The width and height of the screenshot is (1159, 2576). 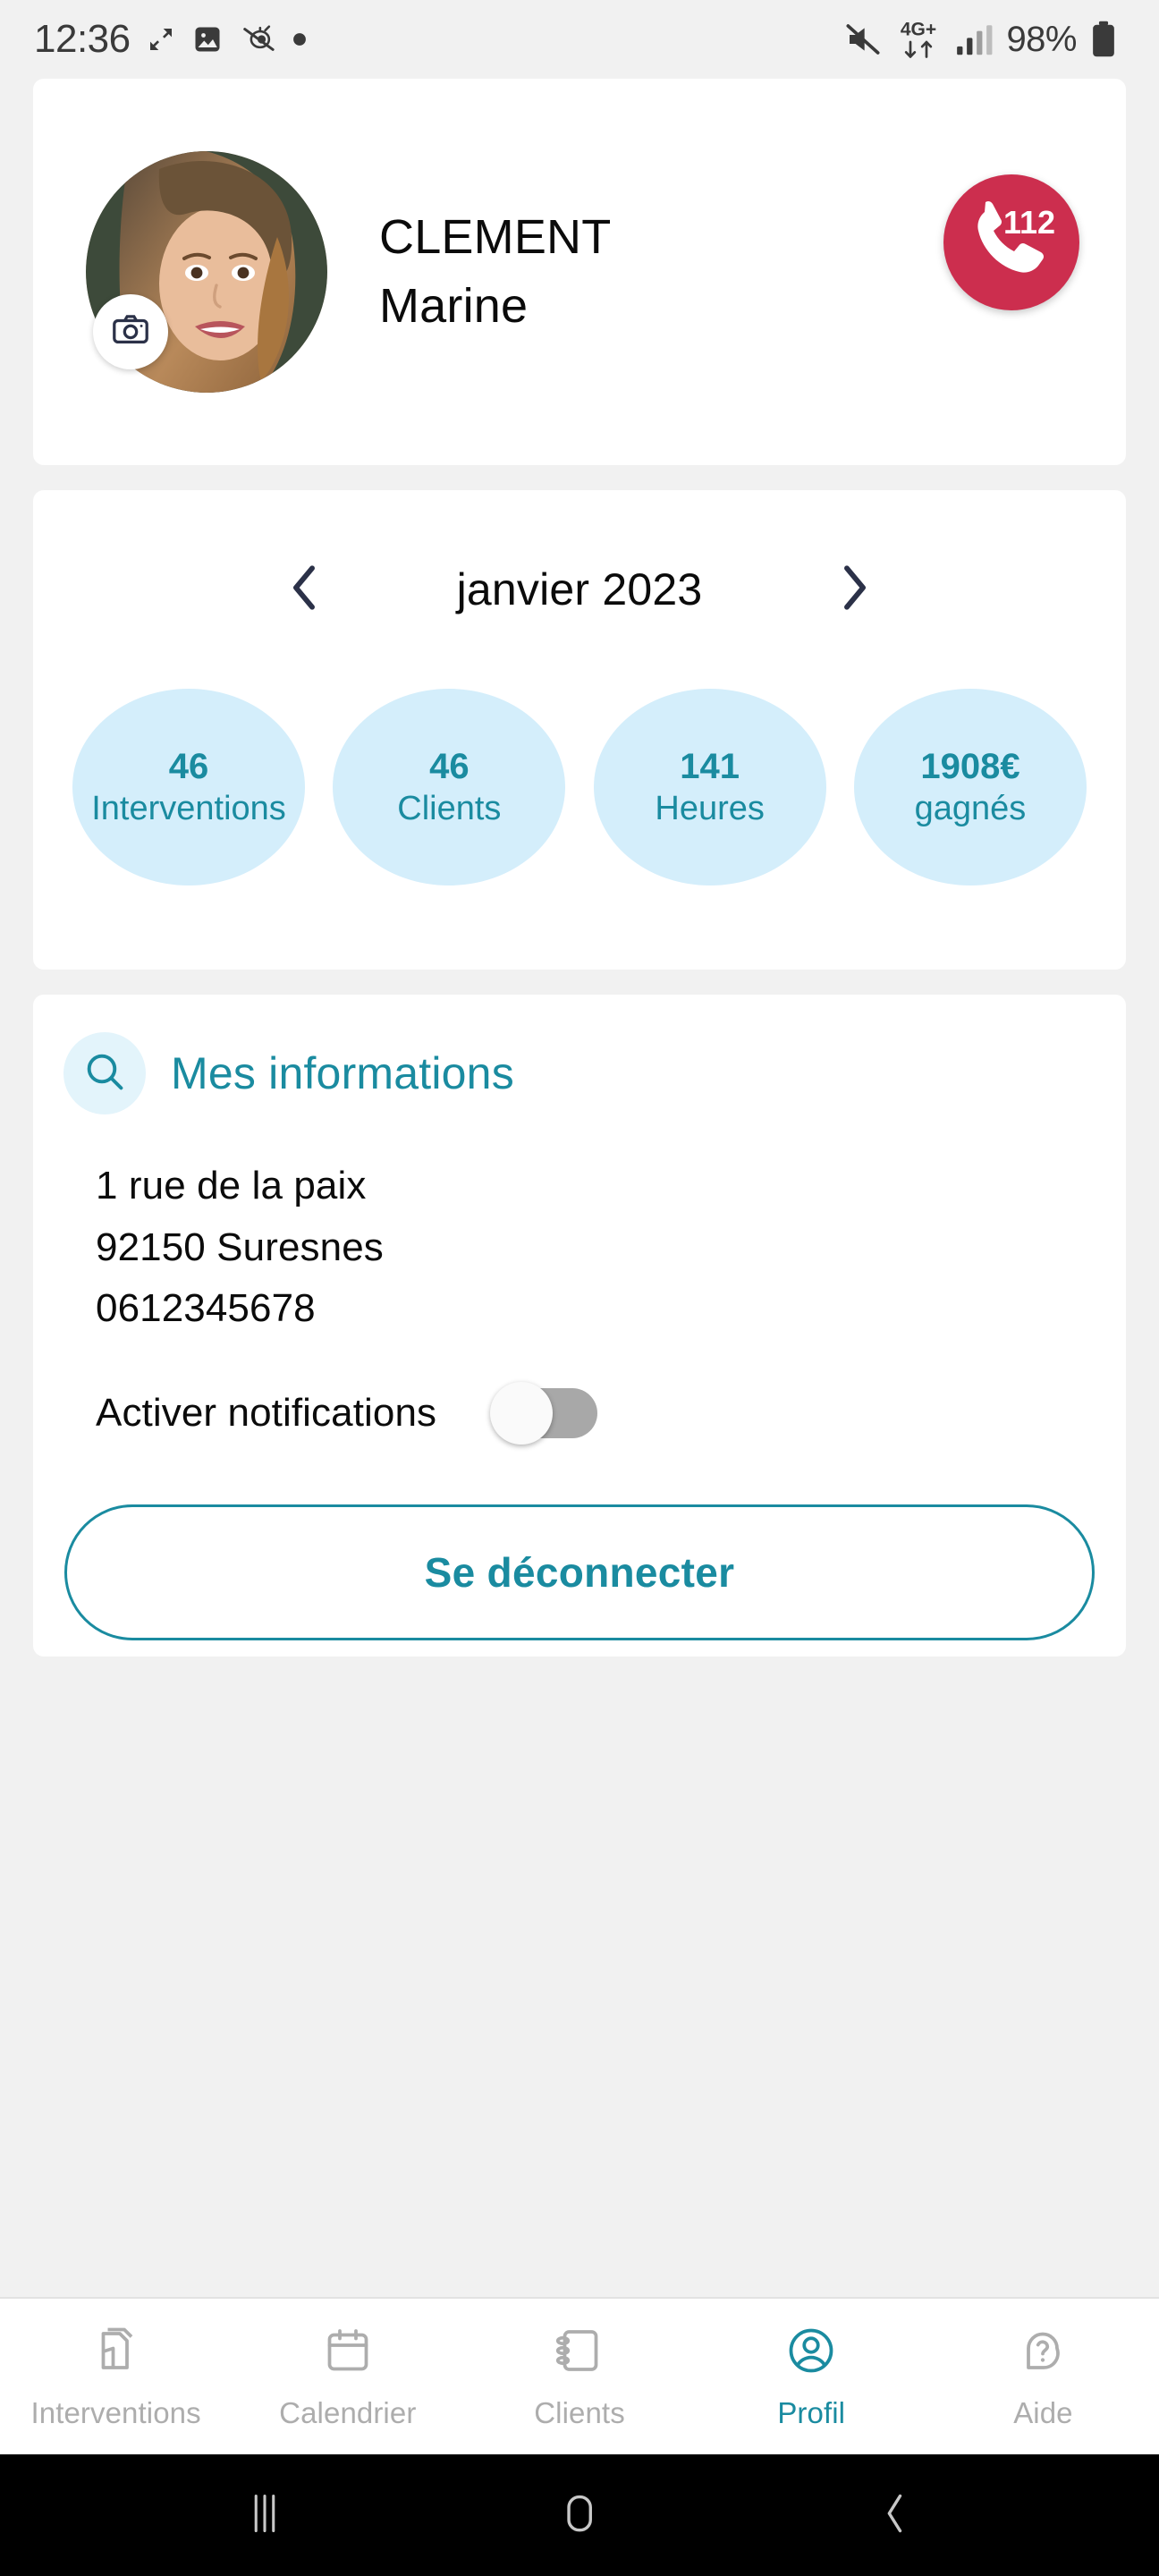 I want to click on documents-icon, so click(x=116, y=2353).